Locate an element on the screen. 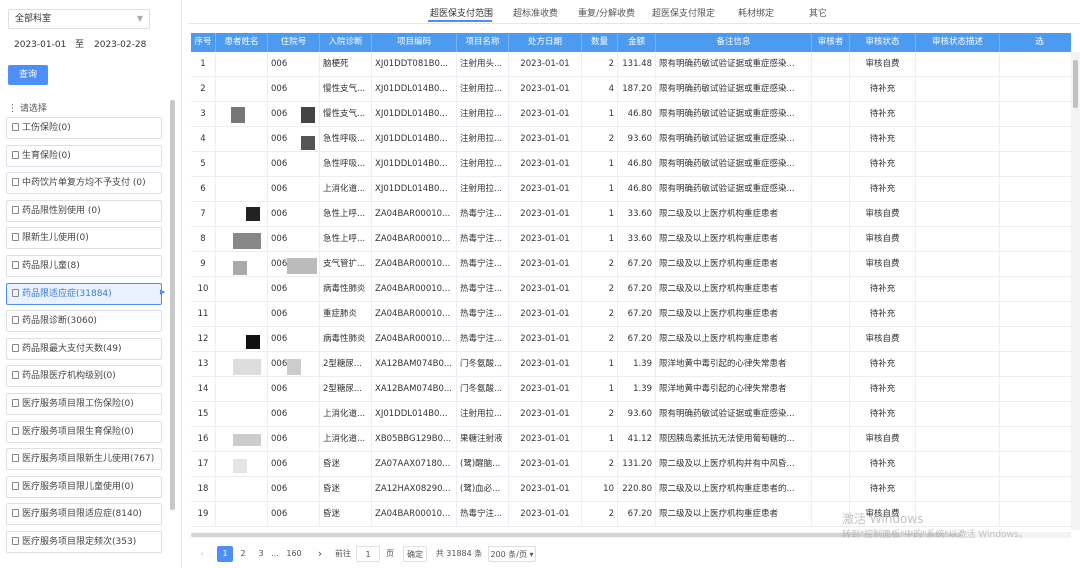  column-header: 入院诊断 is located at coordinates (346, 42).